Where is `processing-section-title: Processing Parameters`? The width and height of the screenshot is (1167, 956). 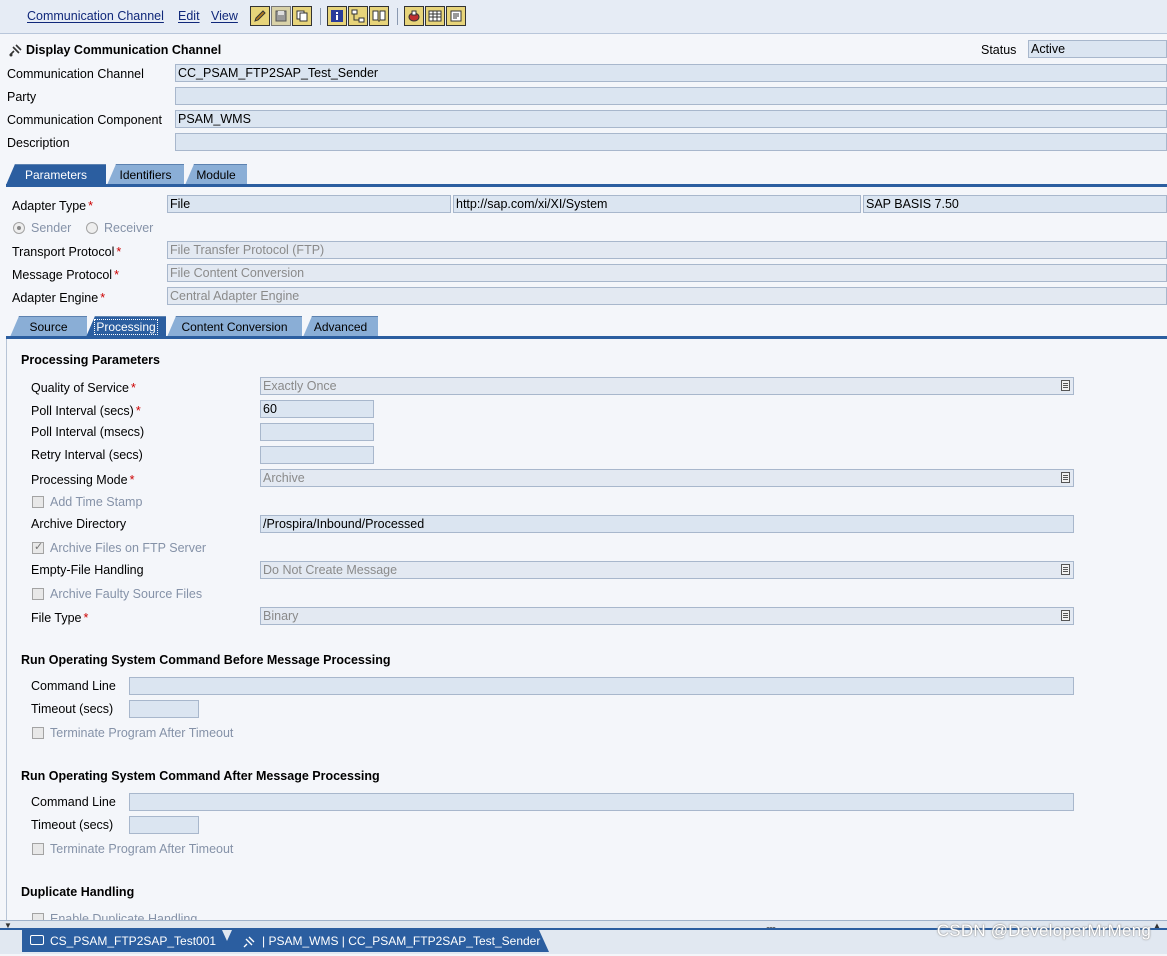 processing-section-title: Processing Parameters is located at coordinates (90, 360).